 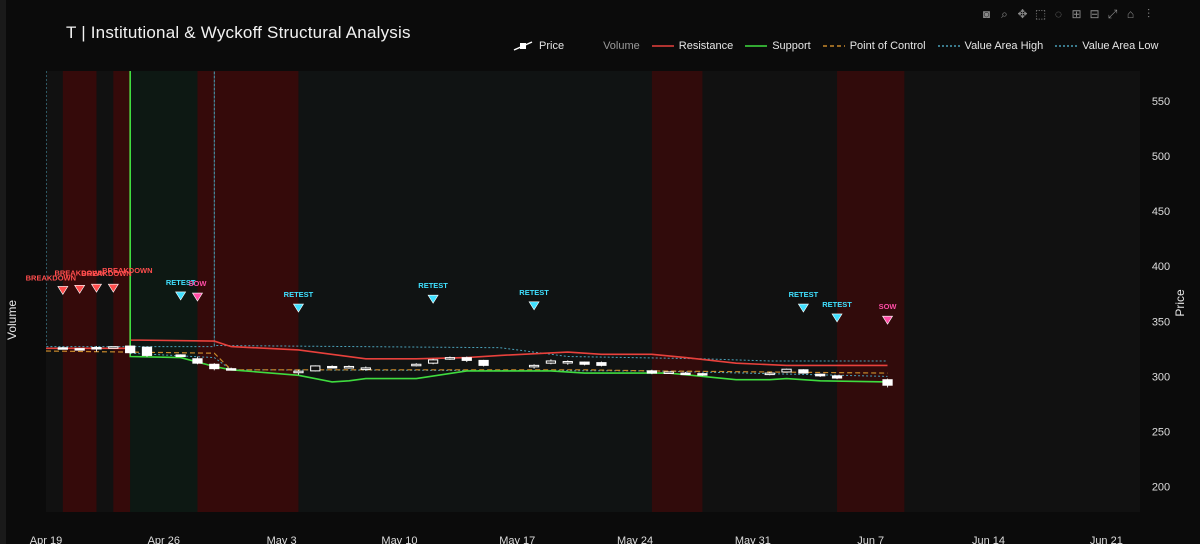 I want to click on annotation-label: BREAKDOWN, so click(x=127, y=270).